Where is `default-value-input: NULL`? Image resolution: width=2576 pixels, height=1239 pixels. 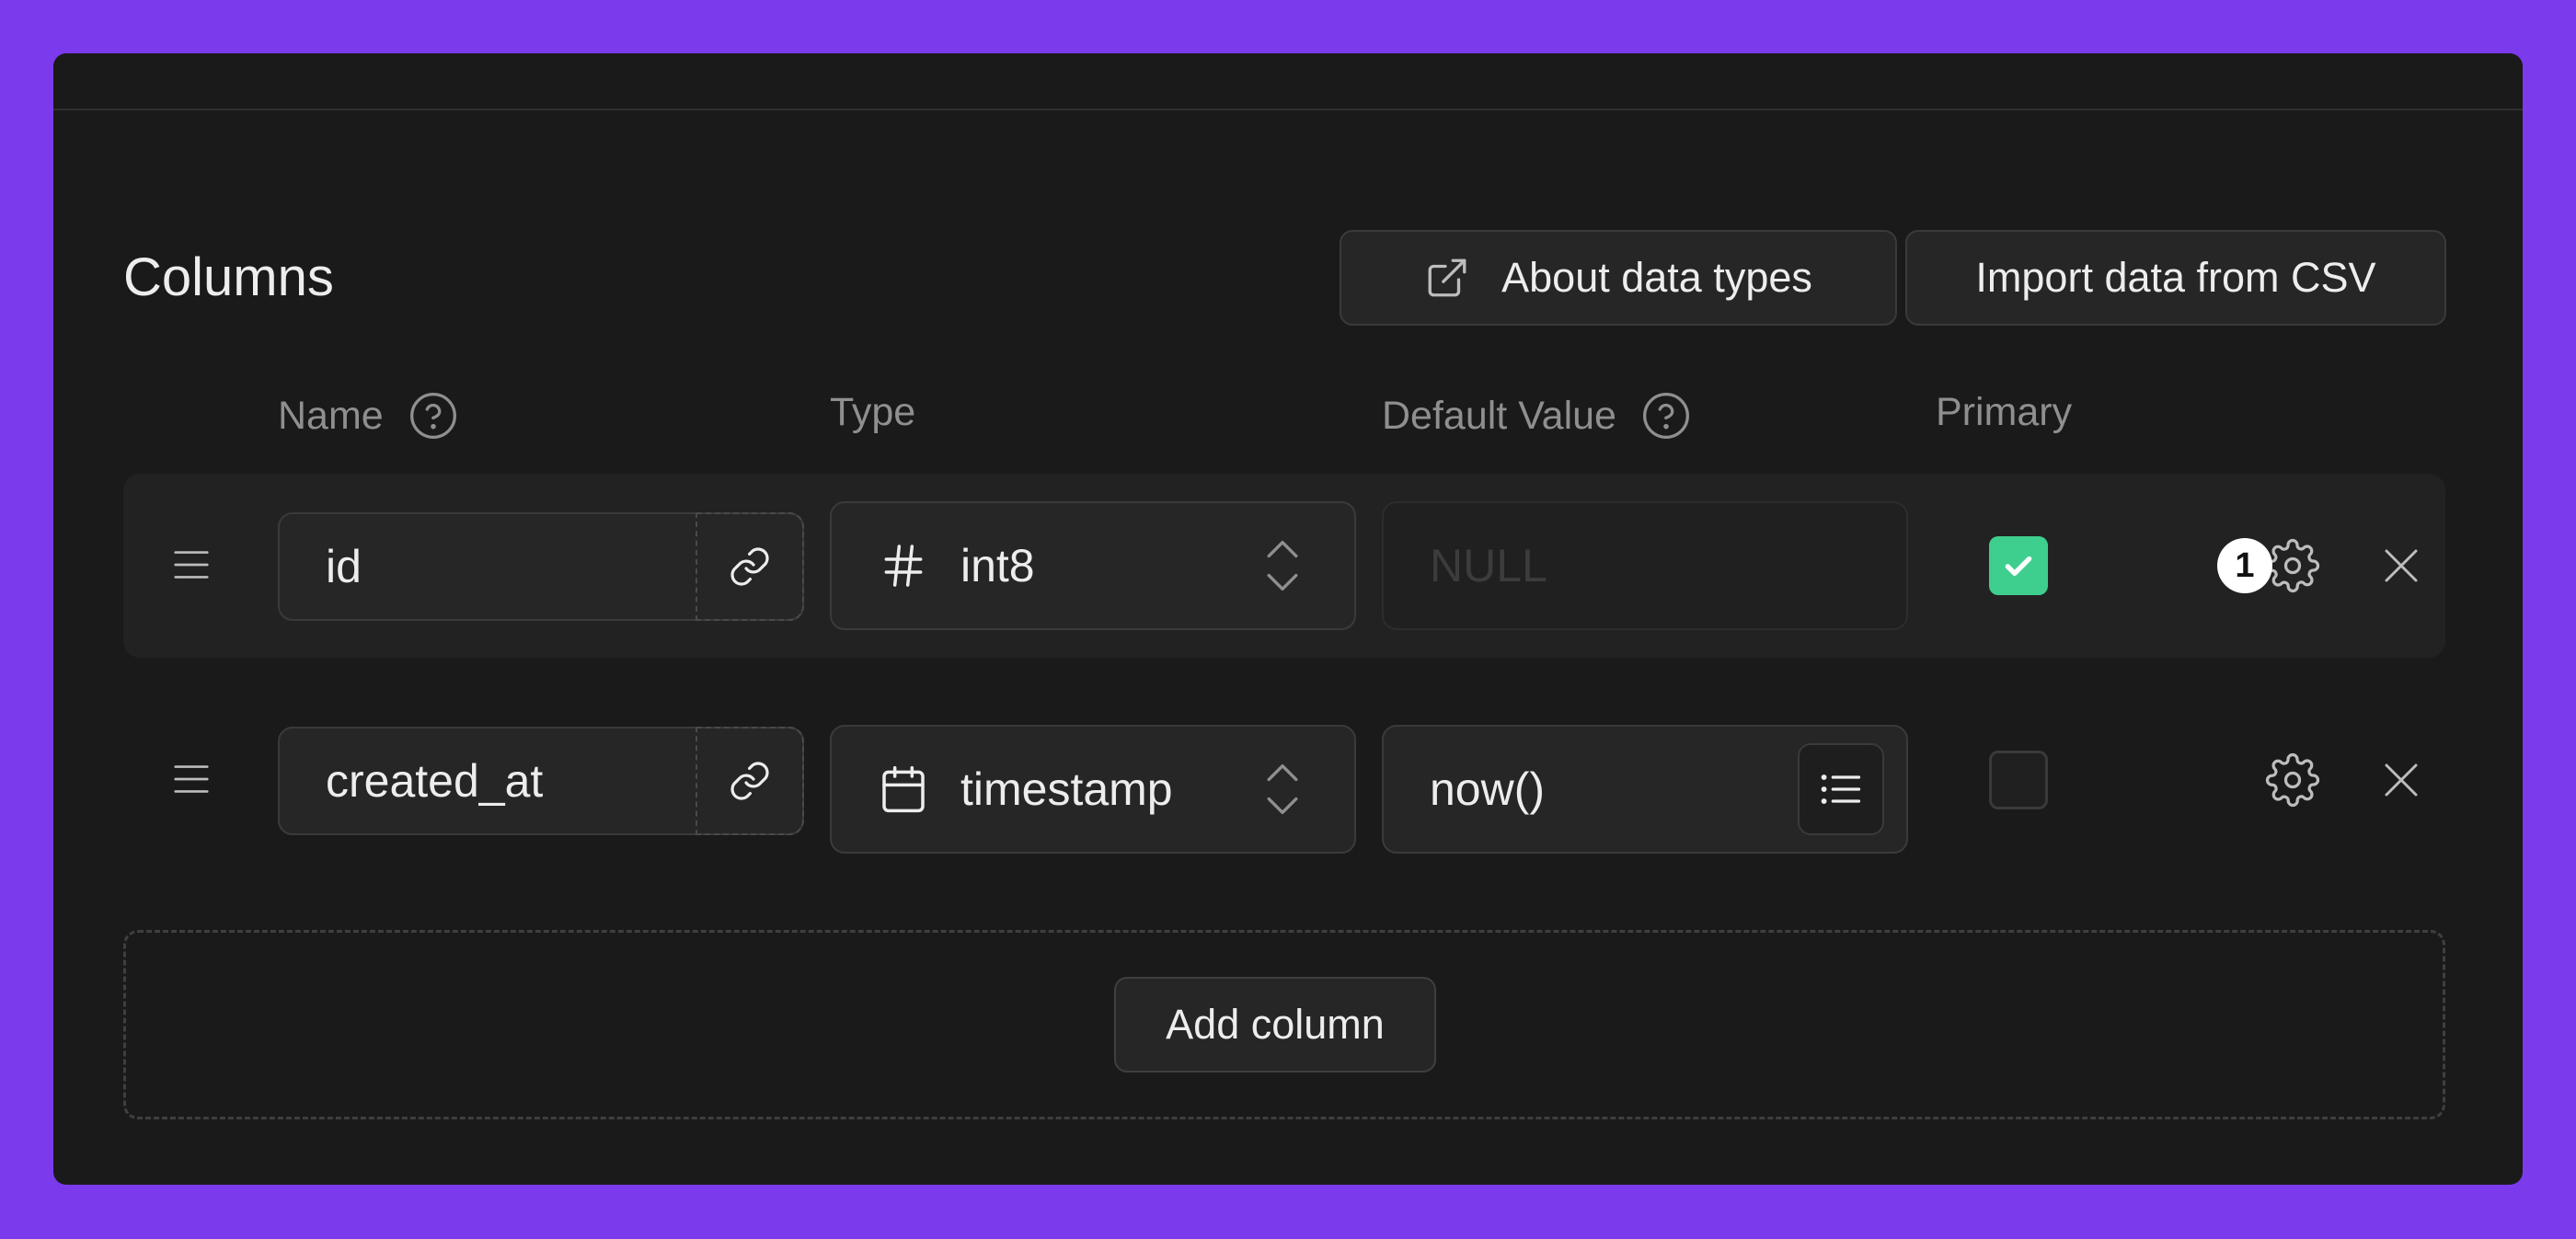
default-value-input: NULL is located at coordinates (1645, 565).